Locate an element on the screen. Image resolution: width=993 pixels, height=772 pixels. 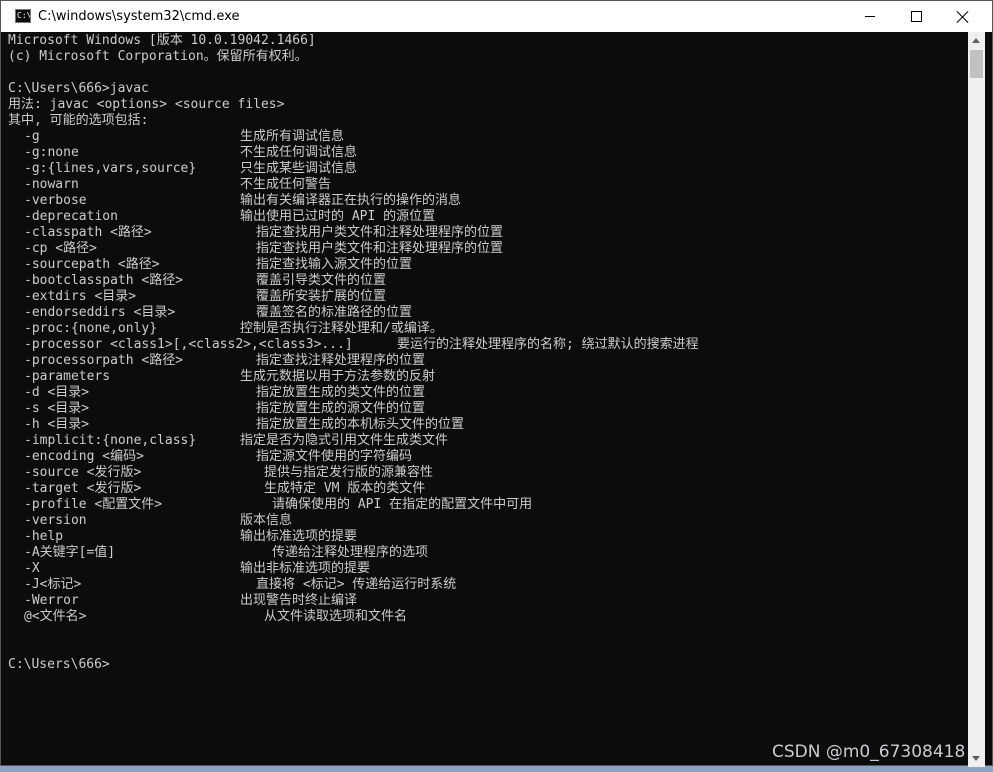
option-flag: -encoding <编码> is located at coordinates (84, 456).